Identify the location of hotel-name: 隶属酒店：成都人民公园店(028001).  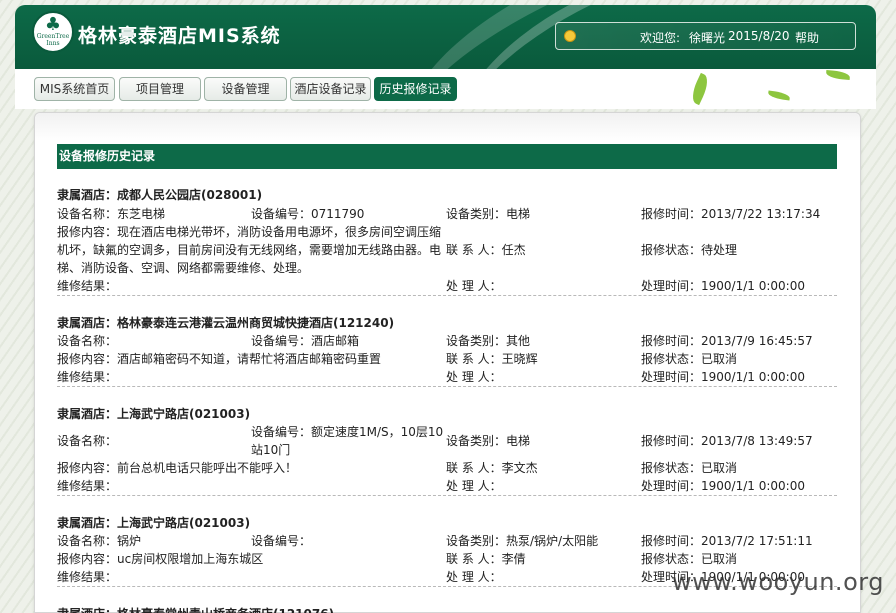
(160, 195).